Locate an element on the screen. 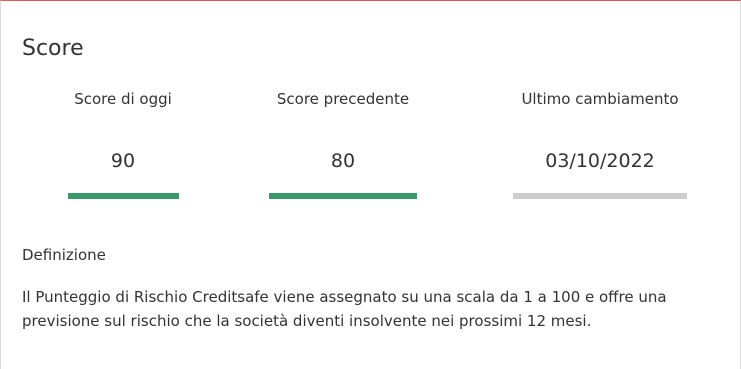 The width and height of the screenshot is (741, 369). metric-value: 90 is located at coordinates (123, 161).